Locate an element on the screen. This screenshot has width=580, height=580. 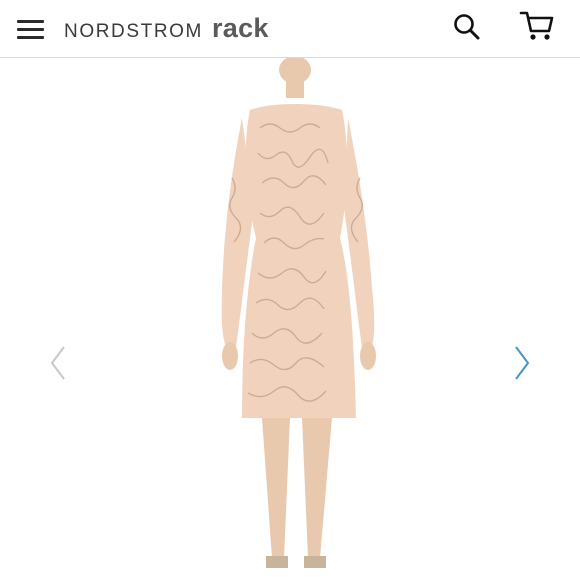
chevron-right-icon is located at coordinates (522, 363).